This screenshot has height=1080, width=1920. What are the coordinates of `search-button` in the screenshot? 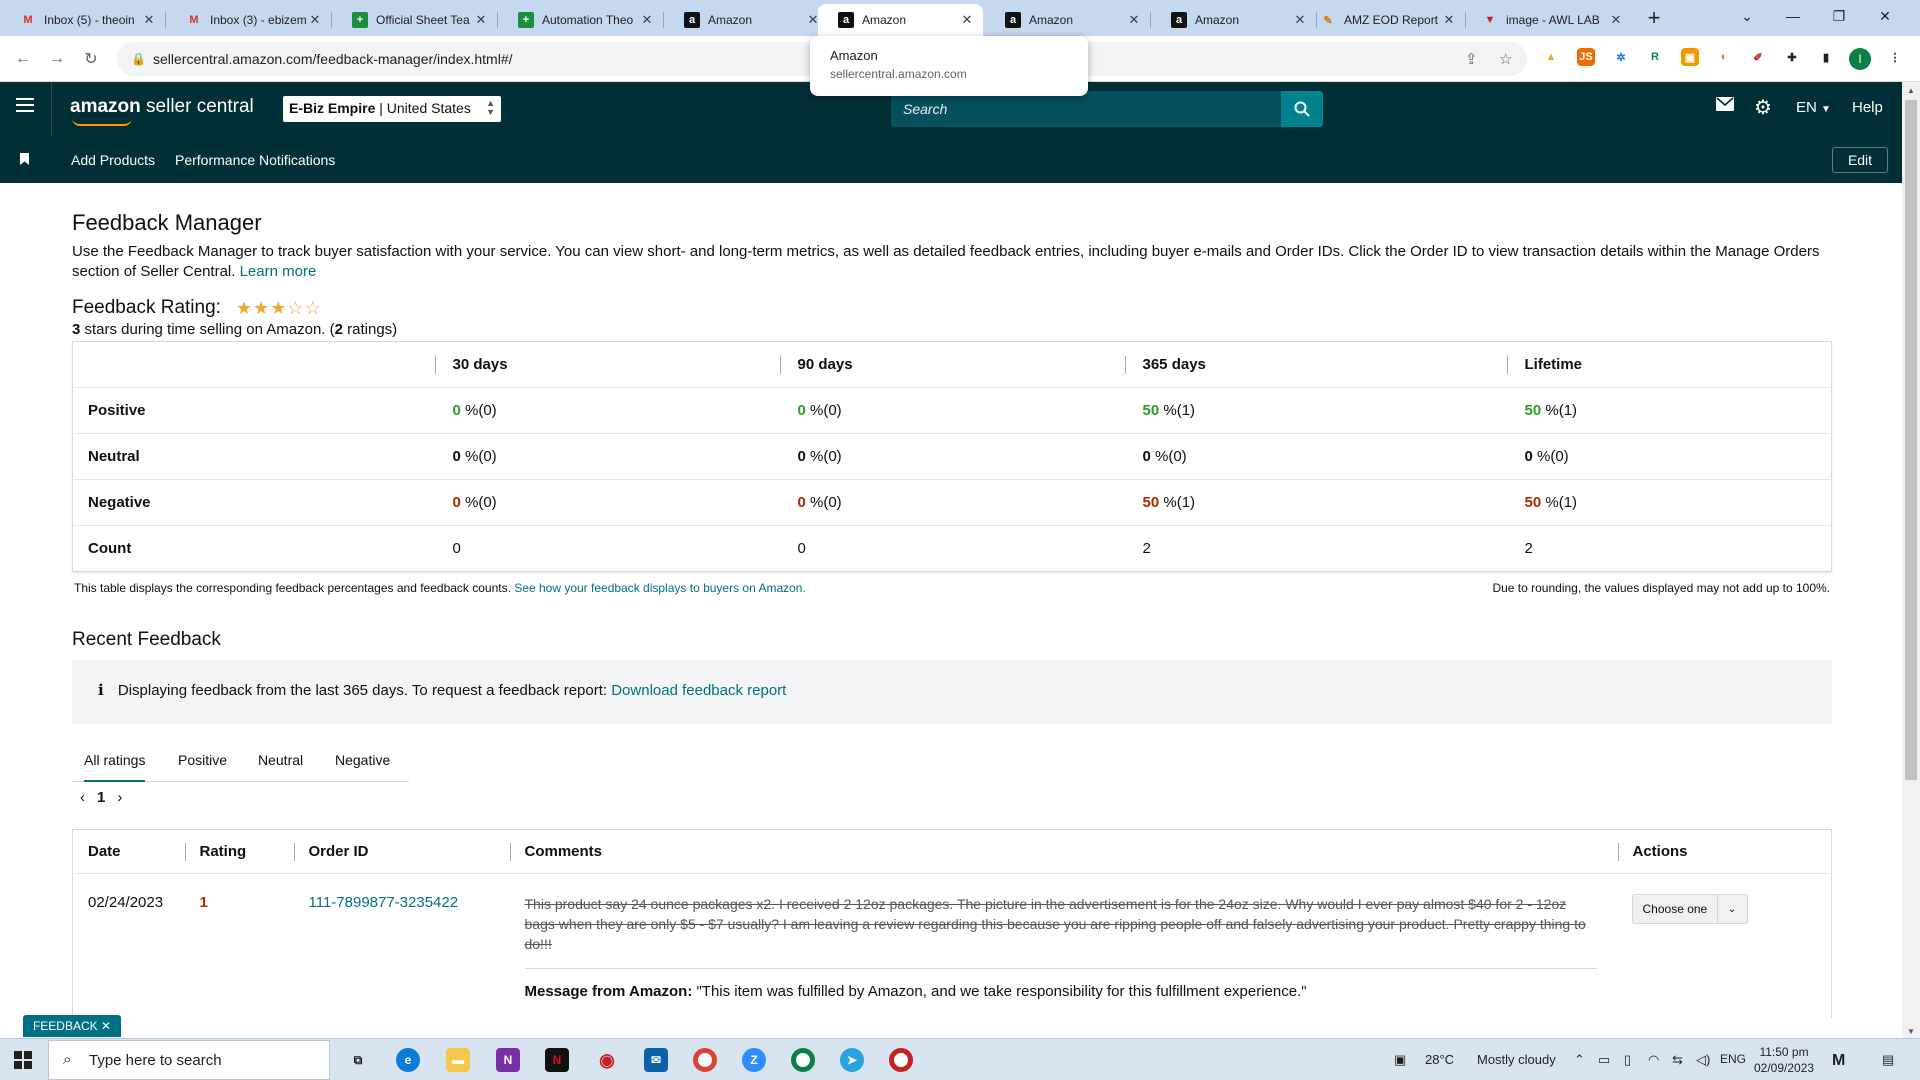 It's located at (1302, 109).